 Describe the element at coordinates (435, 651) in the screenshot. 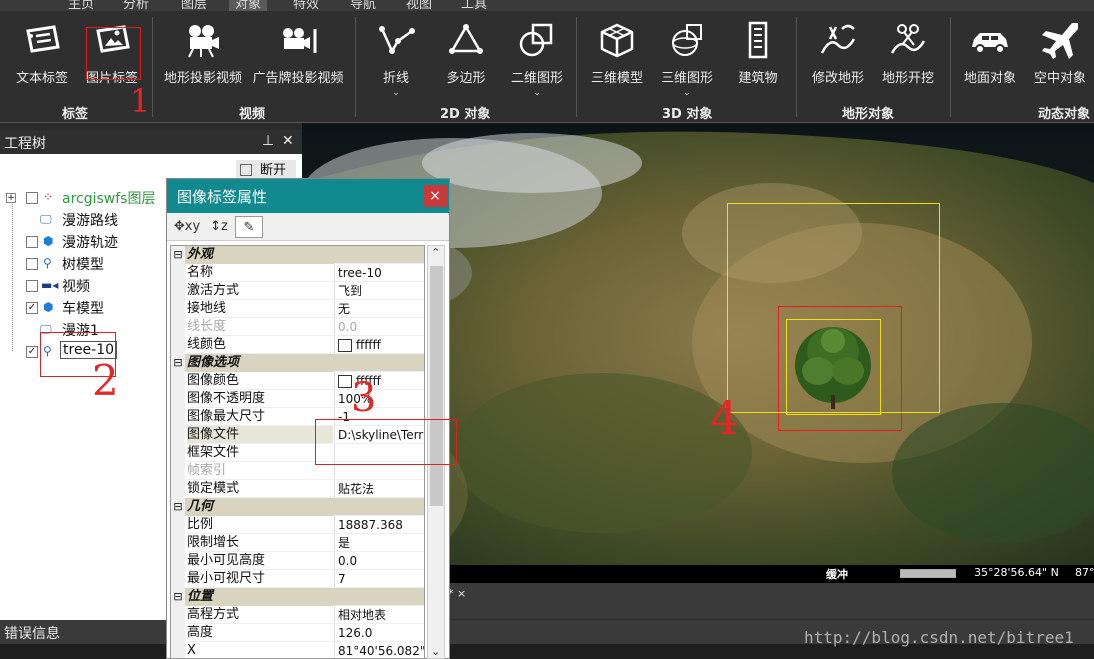

I see `scroll-down-icon: ⌄` at that location.